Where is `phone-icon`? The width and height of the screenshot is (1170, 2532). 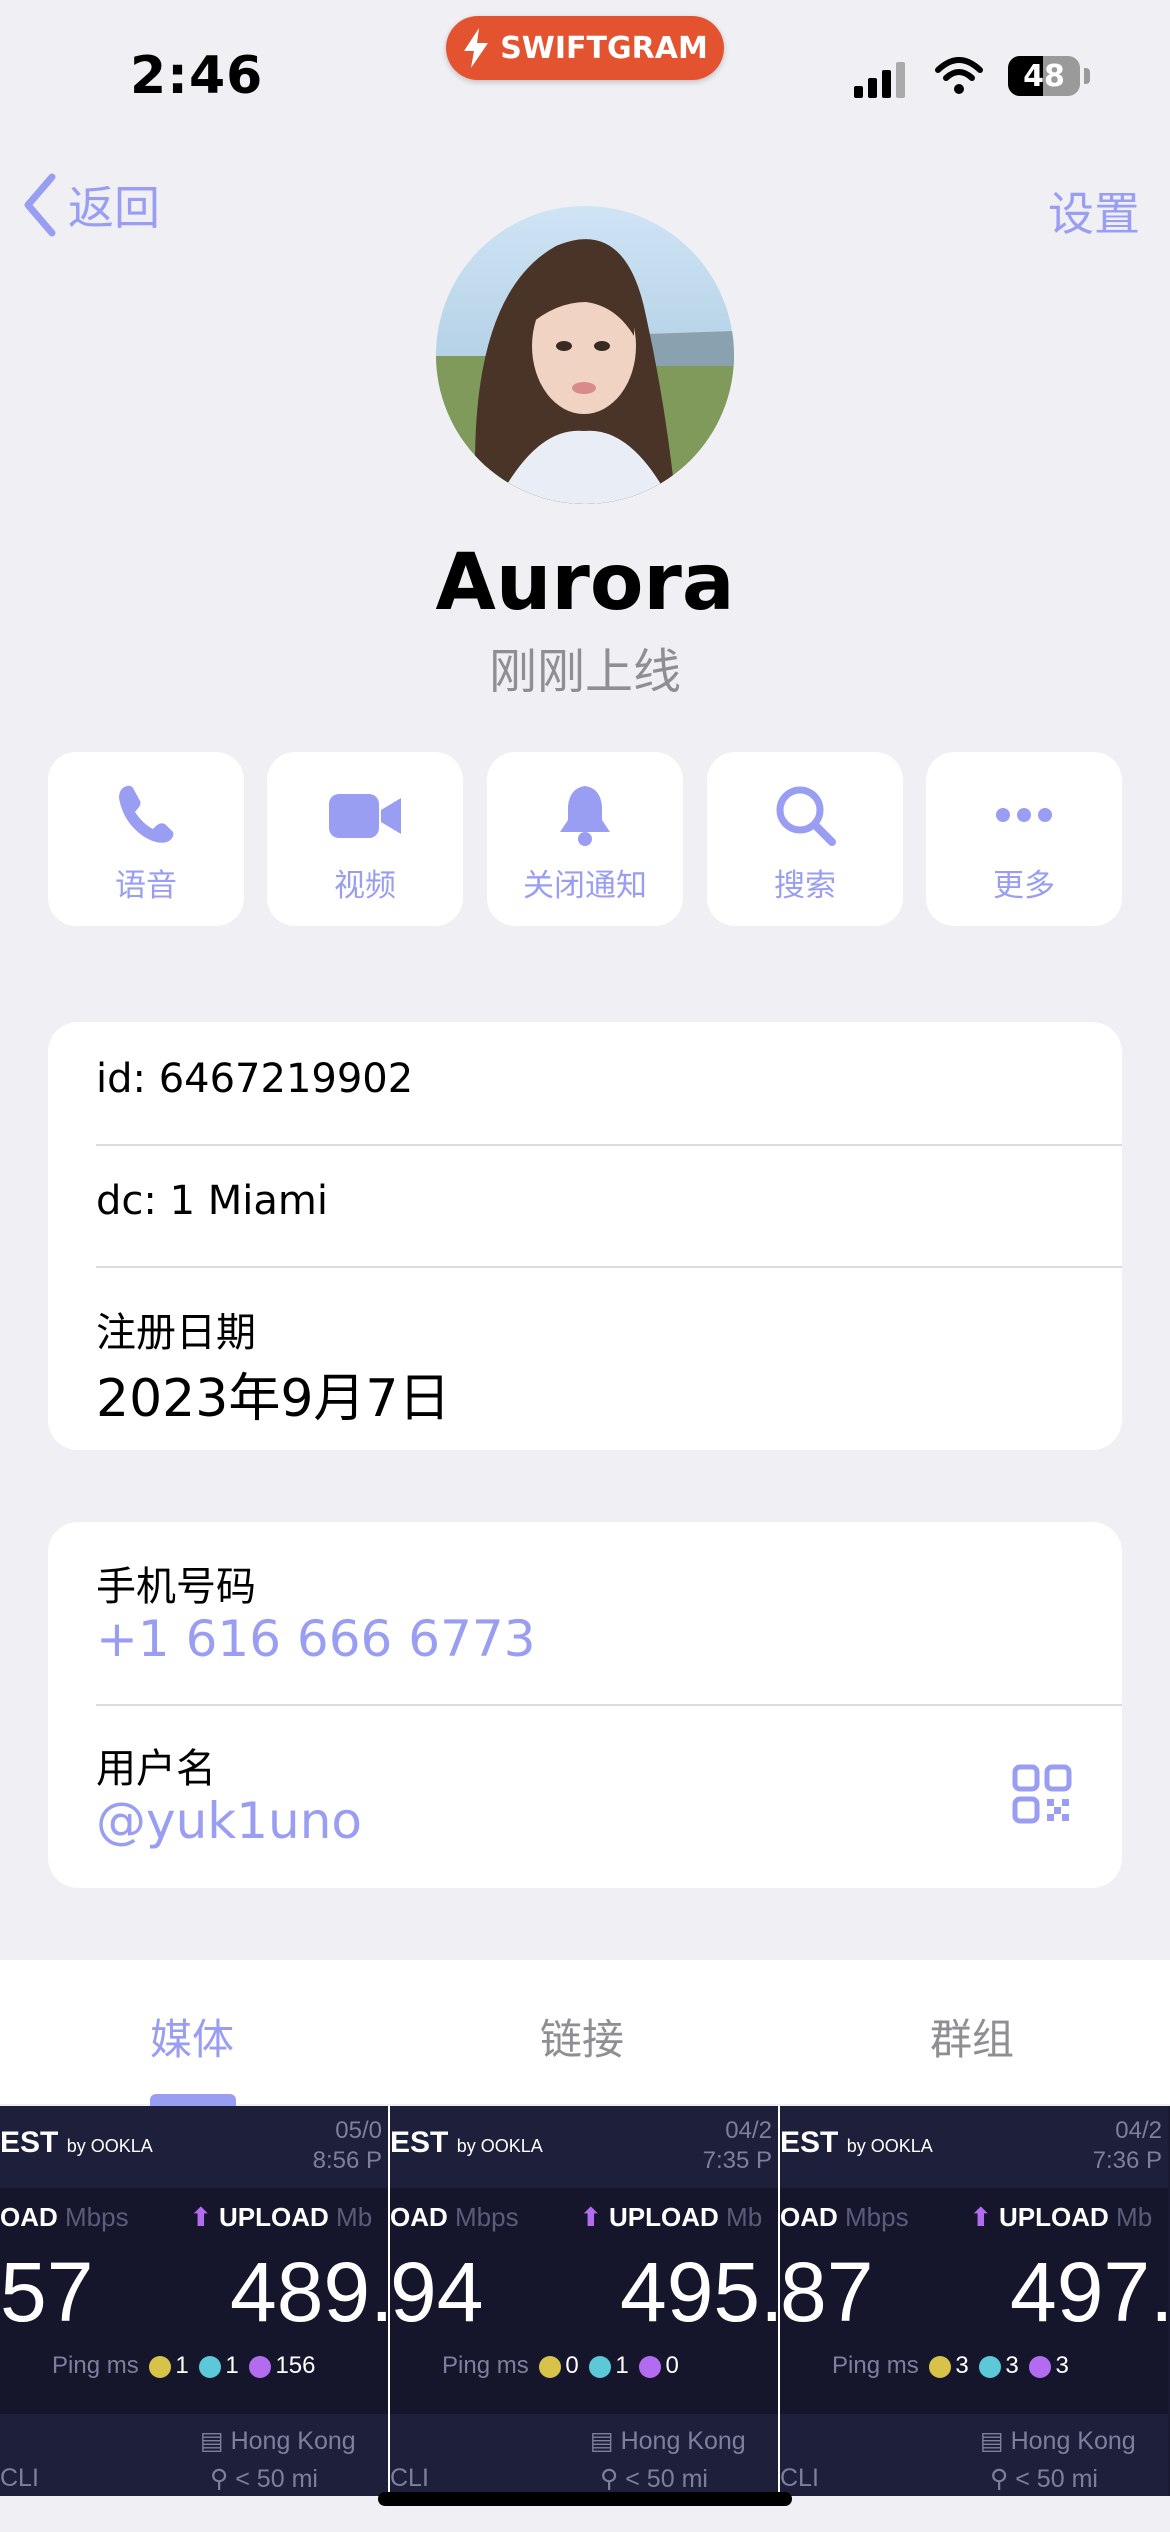
phone-icon is located at coordinates (146, 814).